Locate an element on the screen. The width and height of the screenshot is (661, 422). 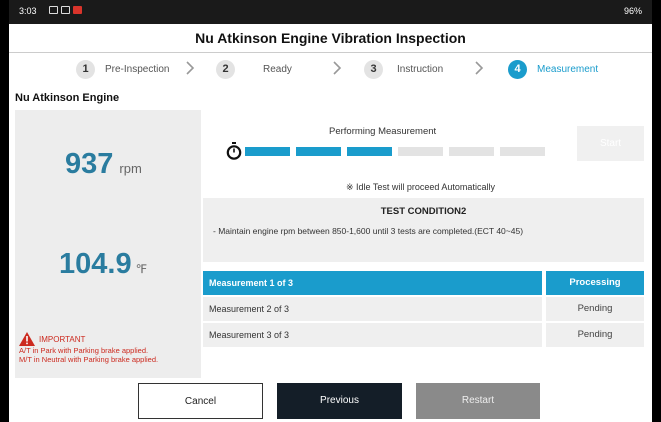
step-number: 2 is located at coordinates (225, 69).